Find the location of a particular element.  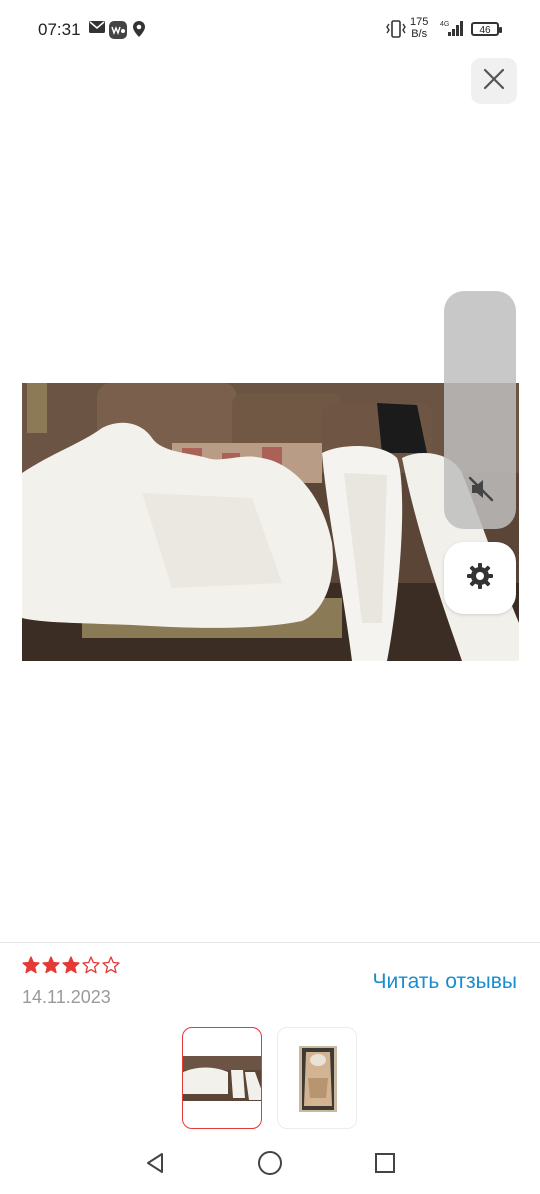

mail-icon is located at coordinates (97, 29).